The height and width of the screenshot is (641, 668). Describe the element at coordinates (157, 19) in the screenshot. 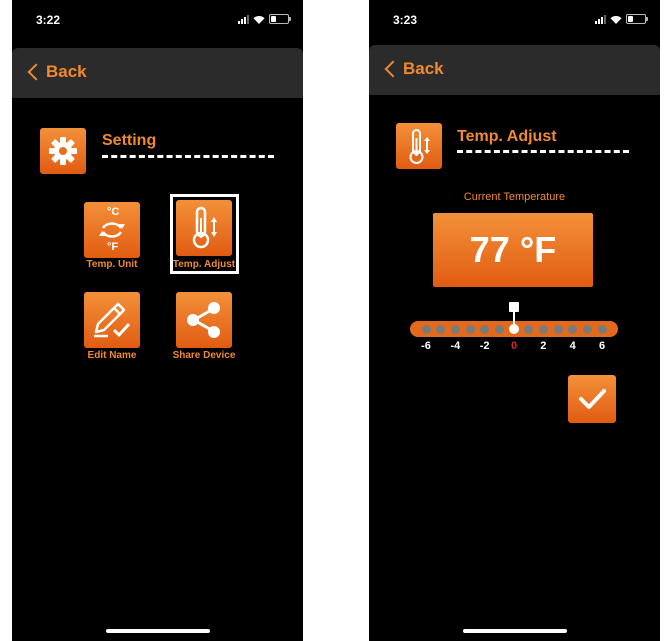

I see `status-bar: 3:22` at that location.